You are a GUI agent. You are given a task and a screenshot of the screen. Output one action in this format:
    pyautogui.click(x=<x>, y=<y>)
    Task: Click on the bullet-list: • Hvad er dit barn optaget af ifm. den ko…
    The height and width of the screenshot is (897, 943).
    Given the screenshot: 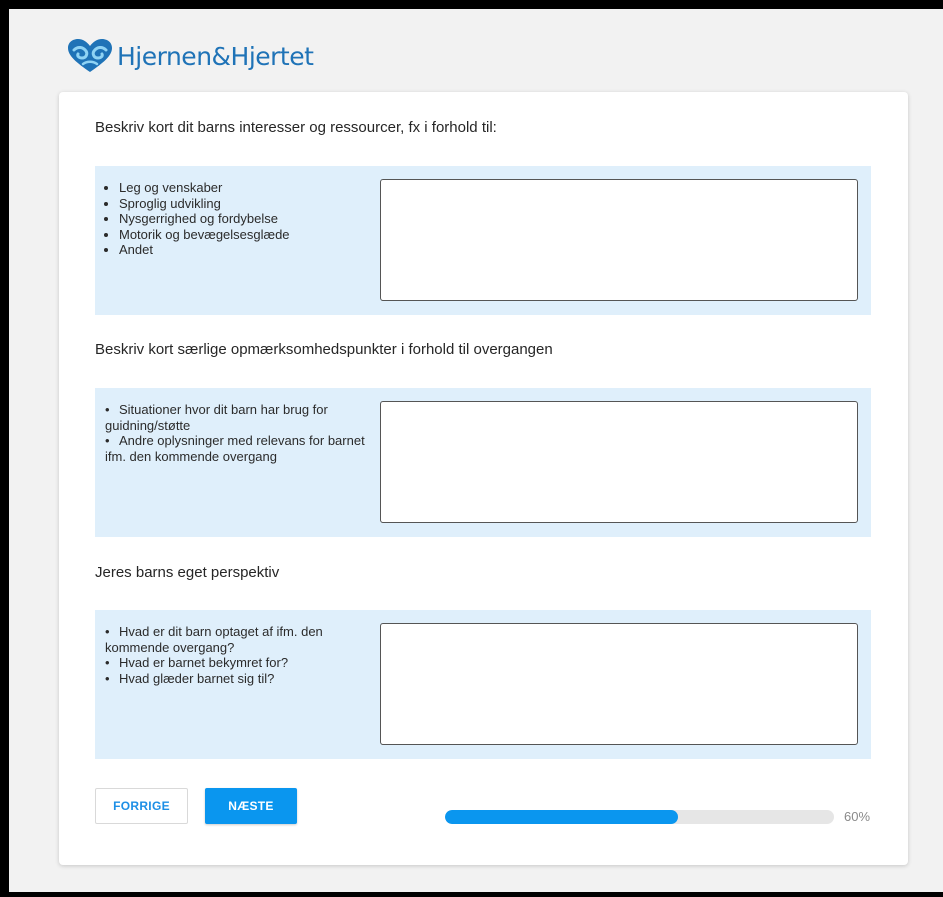 What is the action you would take?
    pyautogui.click(x=236, y=655)
    